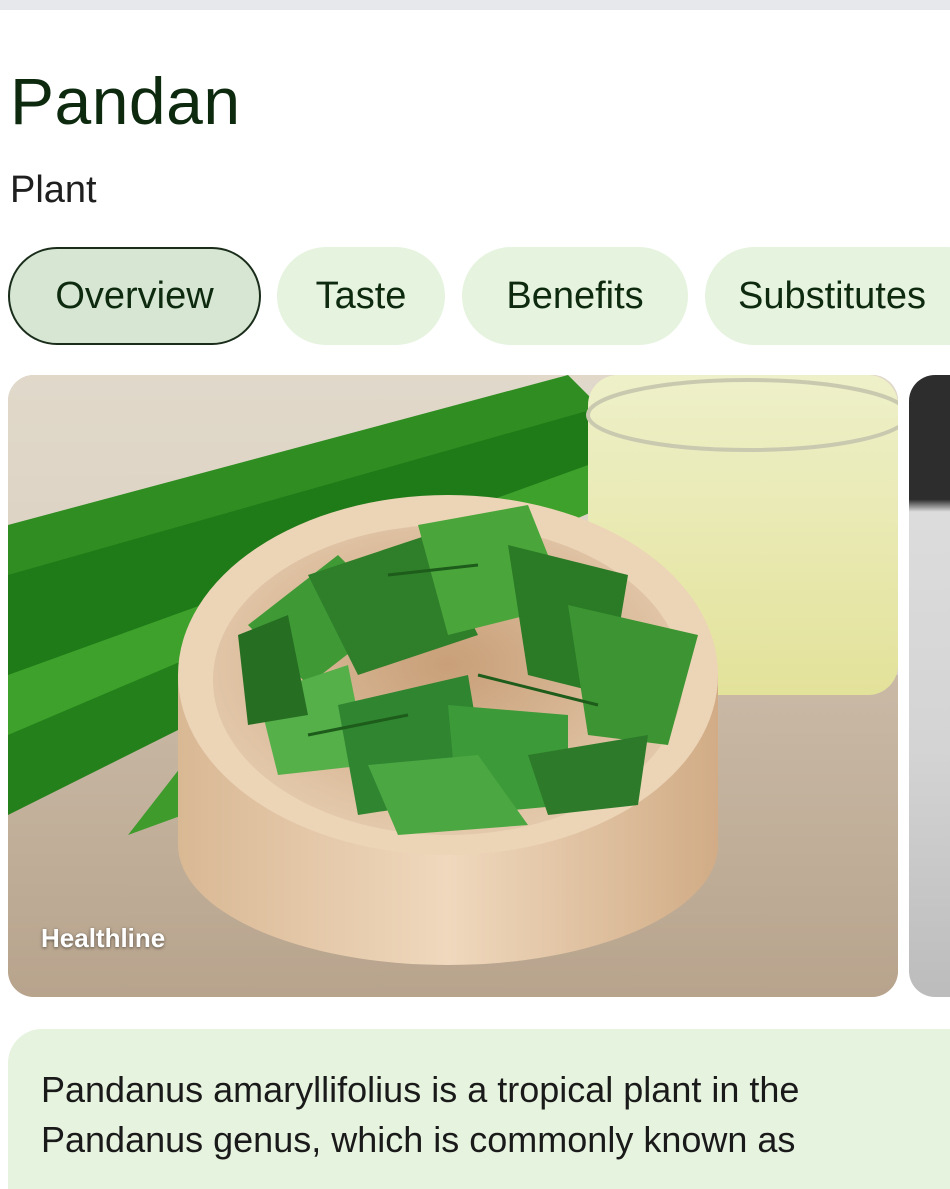 This screenshot has width=950, height=1189. Describe the element at coordinates (103, 938) in the screenshot. I see `image-source-label: Healthline` at that location.